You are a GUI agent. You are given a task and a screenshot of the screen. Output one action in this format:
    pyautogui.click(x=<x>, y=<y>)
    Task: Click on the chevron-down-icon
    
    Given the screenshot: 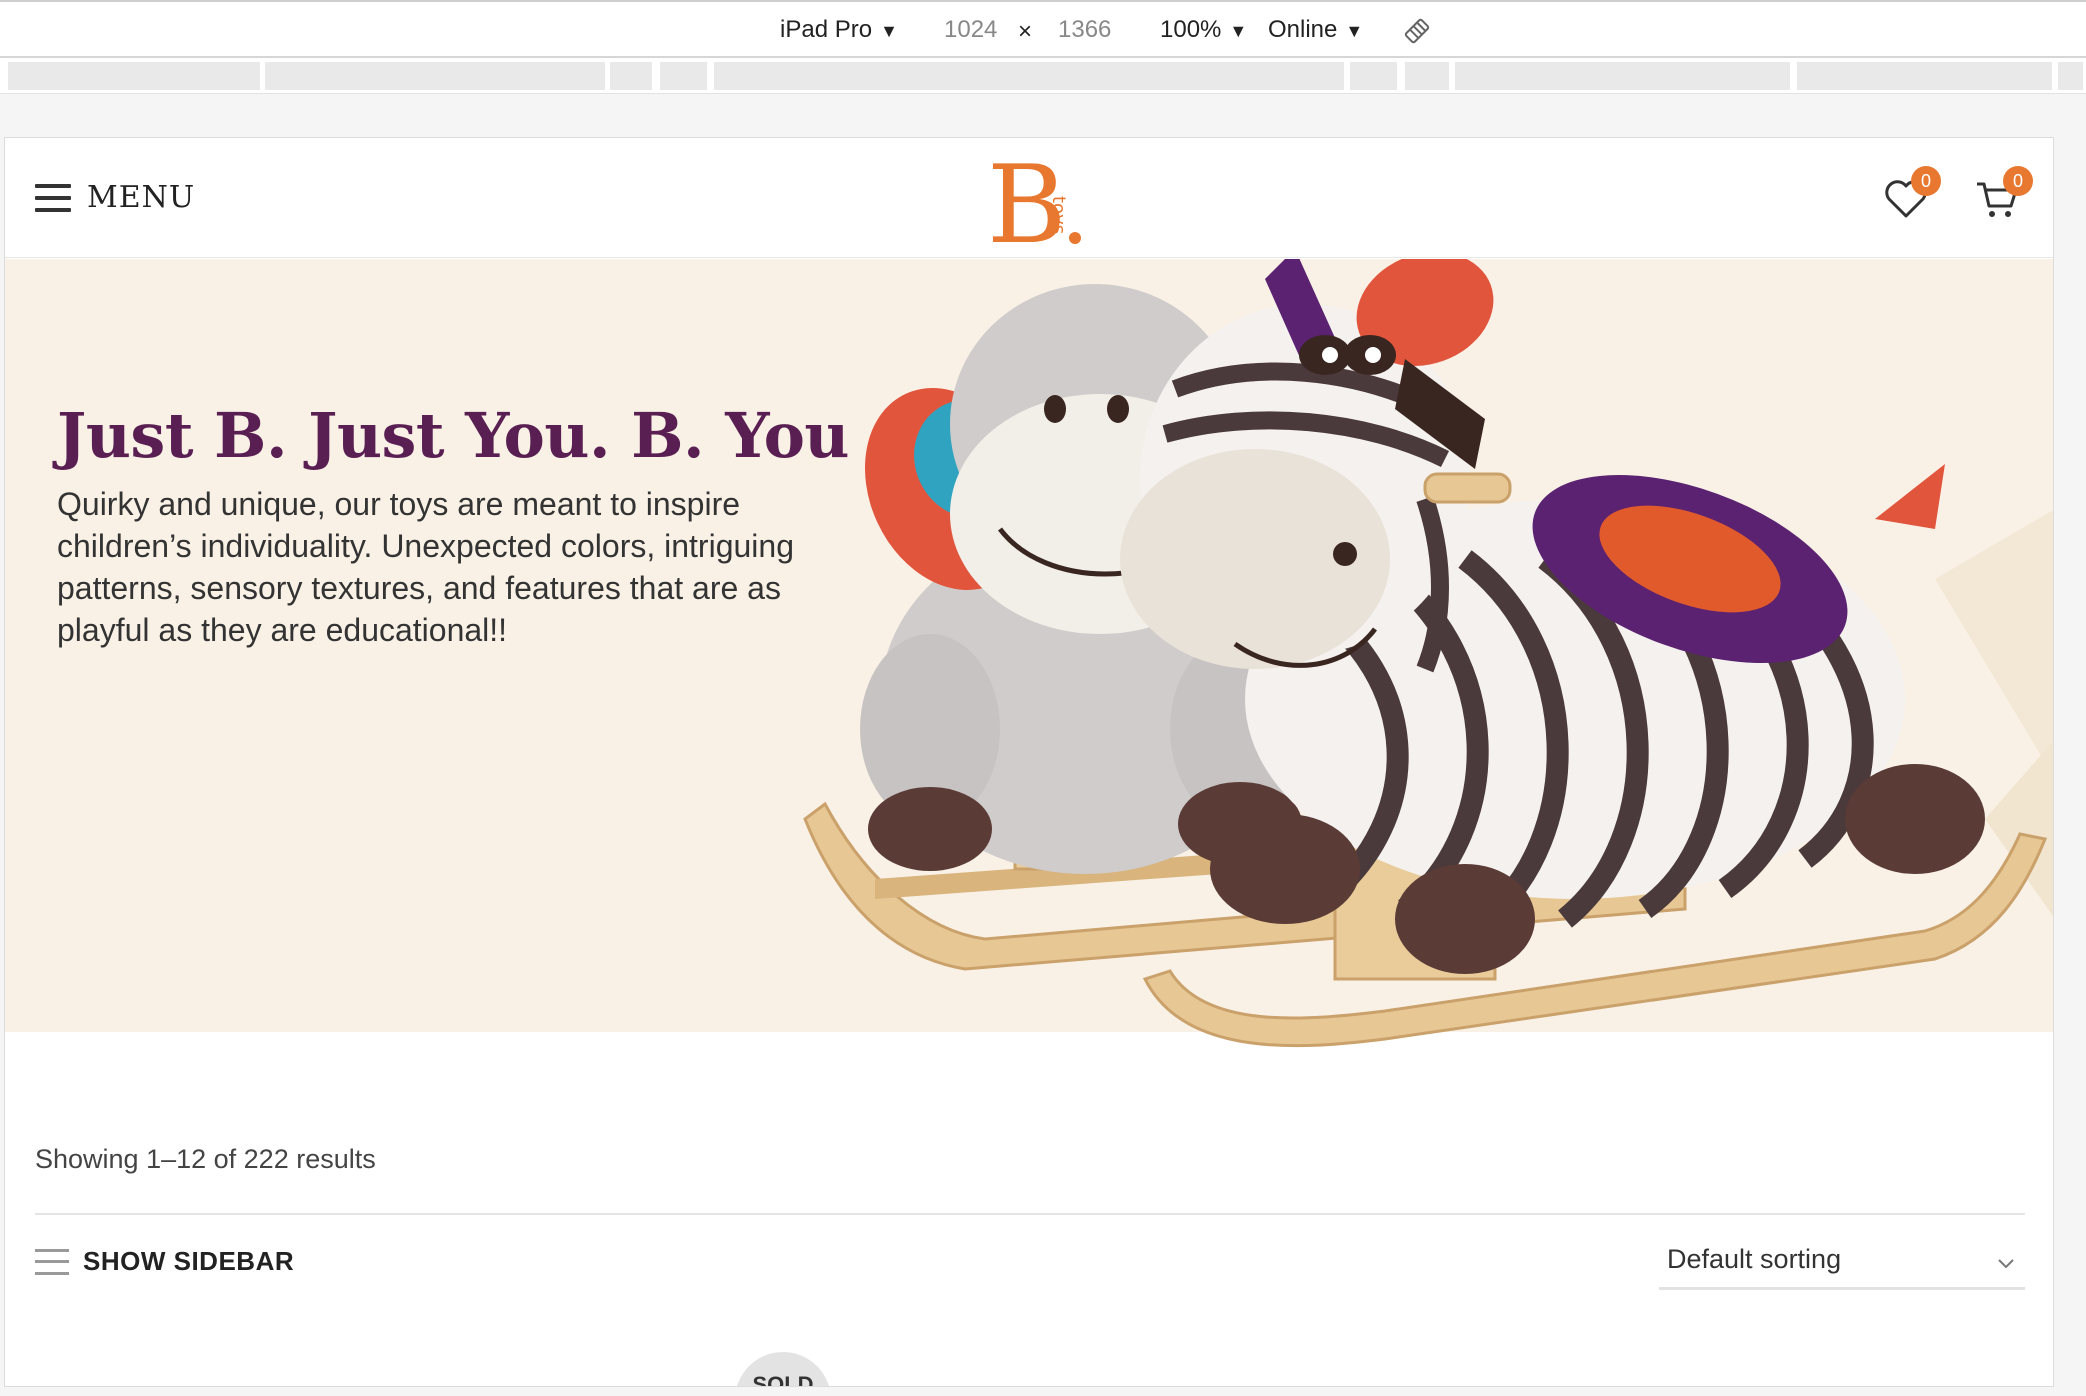 What is the action you would take?
    pyautogui.click(x=2006, y=1264)
    